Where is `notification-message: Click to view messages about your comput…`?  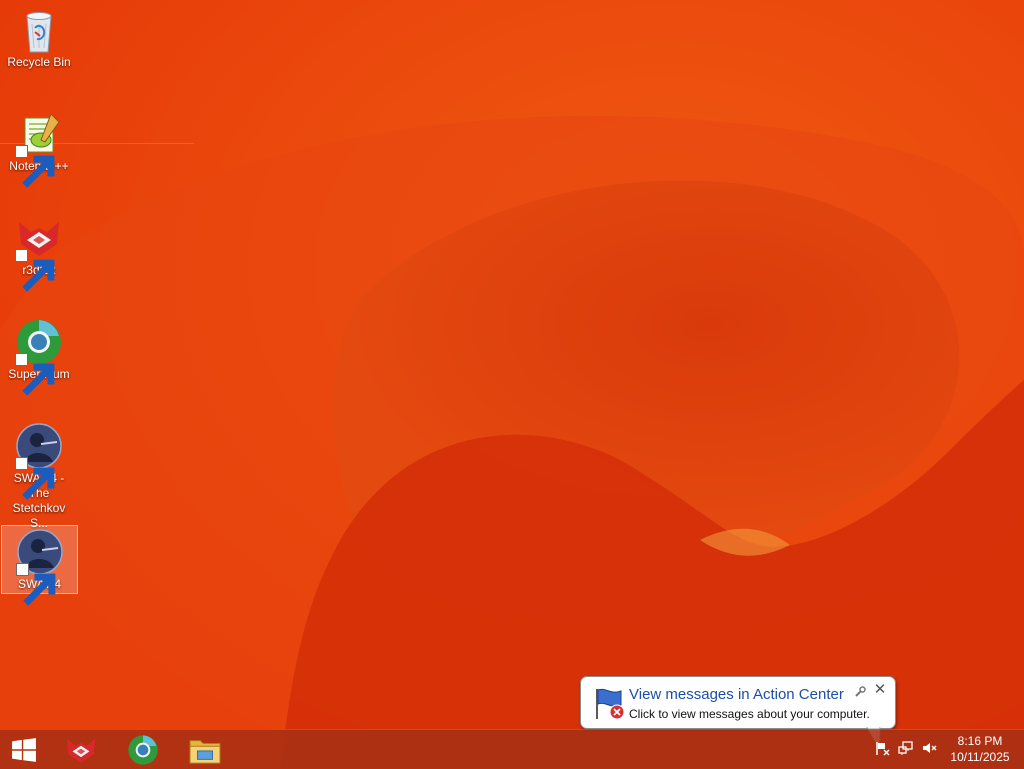 notification-message: Click to view messages about your comput… is located at coordinates (749, 714).